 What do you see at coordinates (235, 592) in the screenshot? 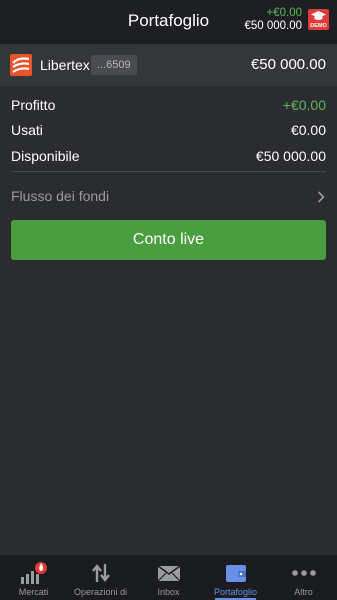
I see `tab-label: Portafoglio` at bounding box center [235, 592].